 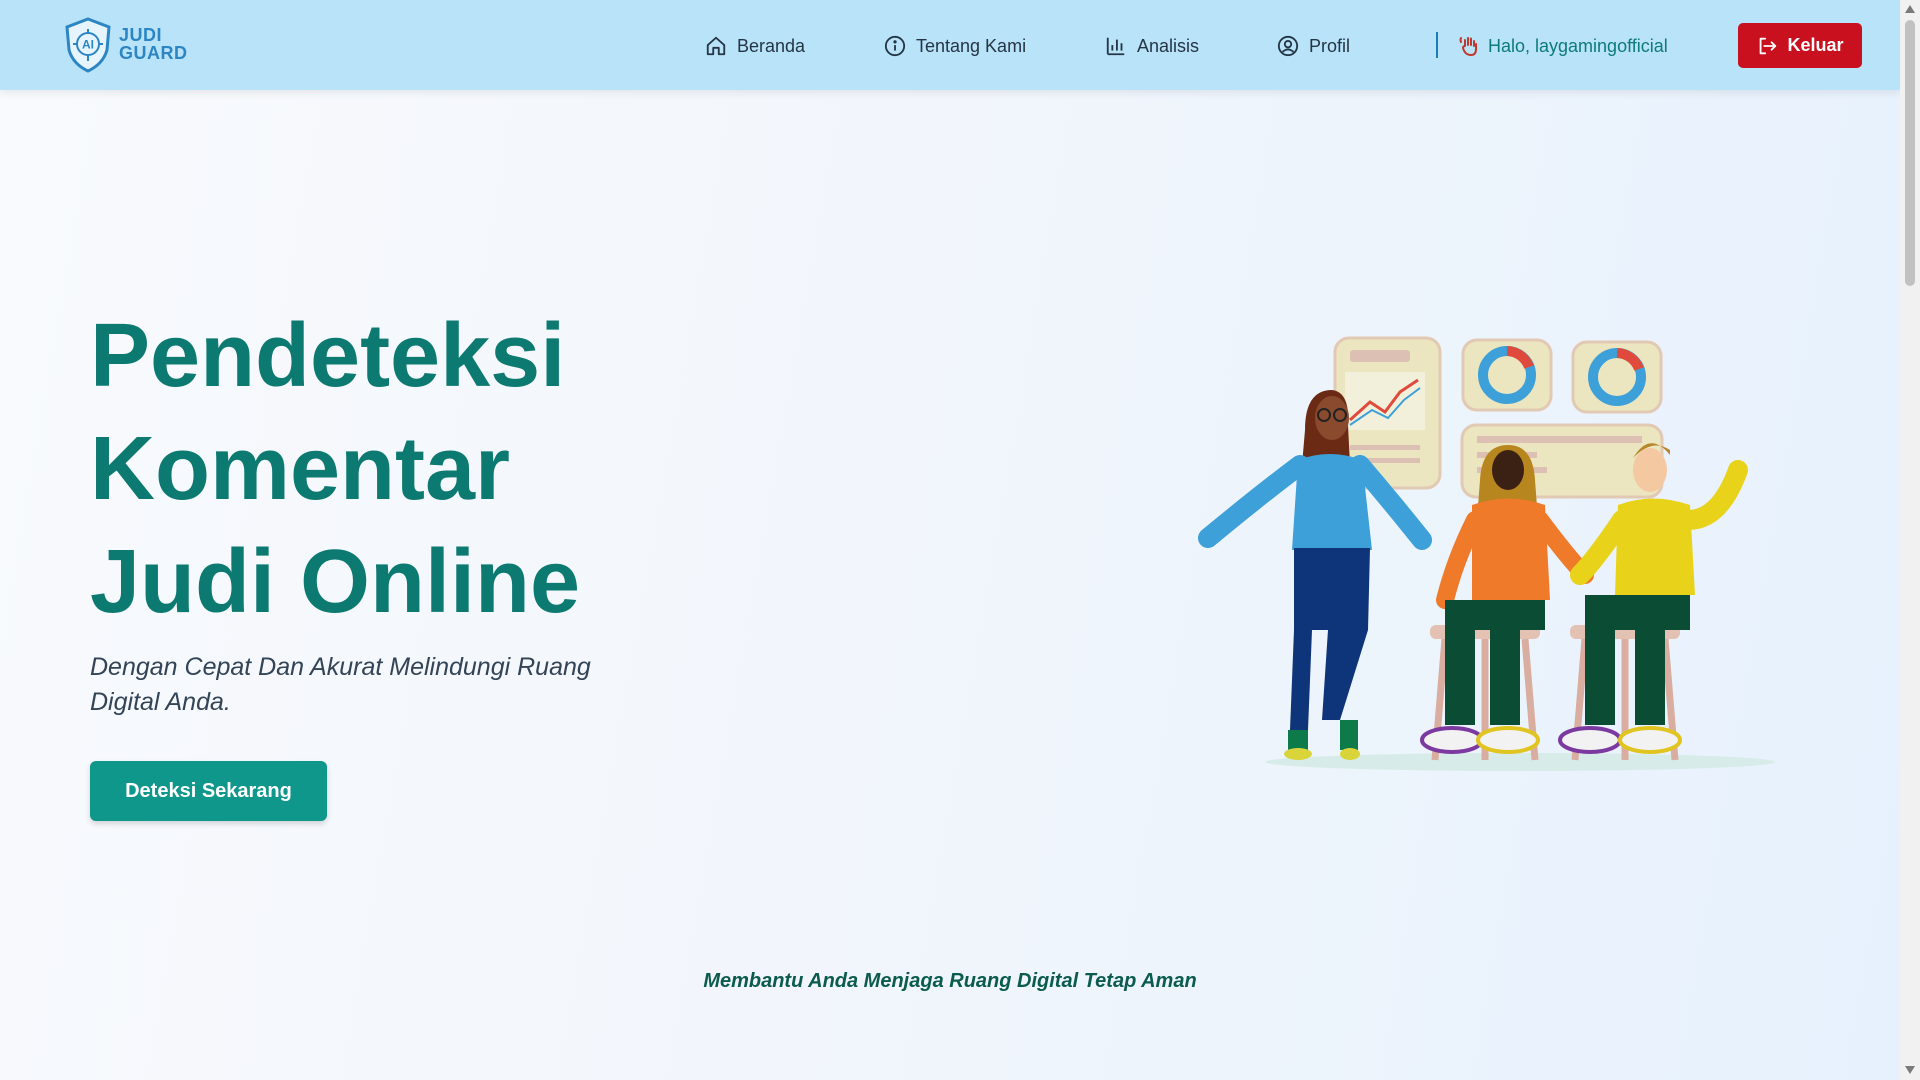 What do you see at coordinates (1168, 45) in the screenshot?
I see `nav-item-label: Analisis` at bounding box center [1168, 45].